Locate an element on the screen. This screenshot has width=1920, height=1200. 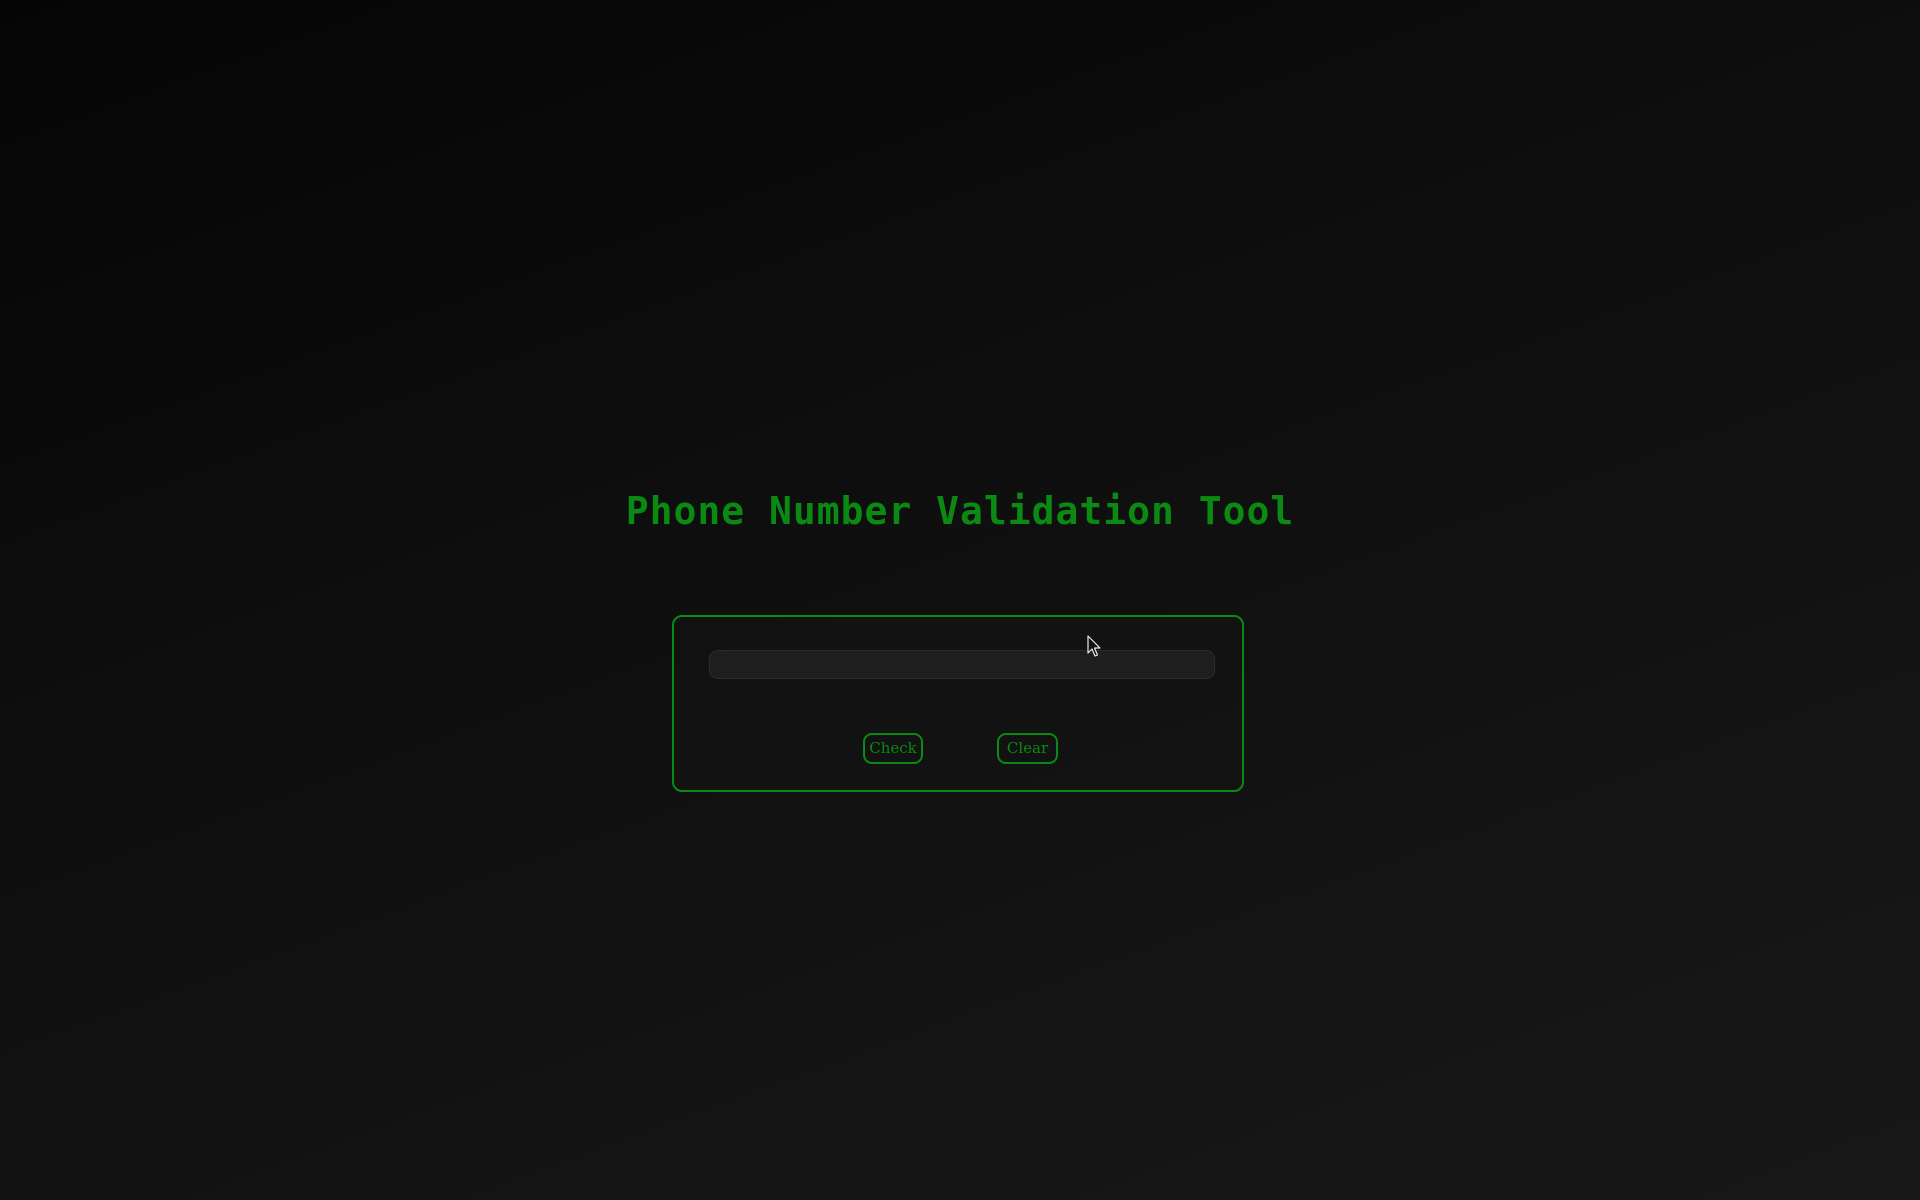
clear-button: Clear is located at coordinates (1027, 748).